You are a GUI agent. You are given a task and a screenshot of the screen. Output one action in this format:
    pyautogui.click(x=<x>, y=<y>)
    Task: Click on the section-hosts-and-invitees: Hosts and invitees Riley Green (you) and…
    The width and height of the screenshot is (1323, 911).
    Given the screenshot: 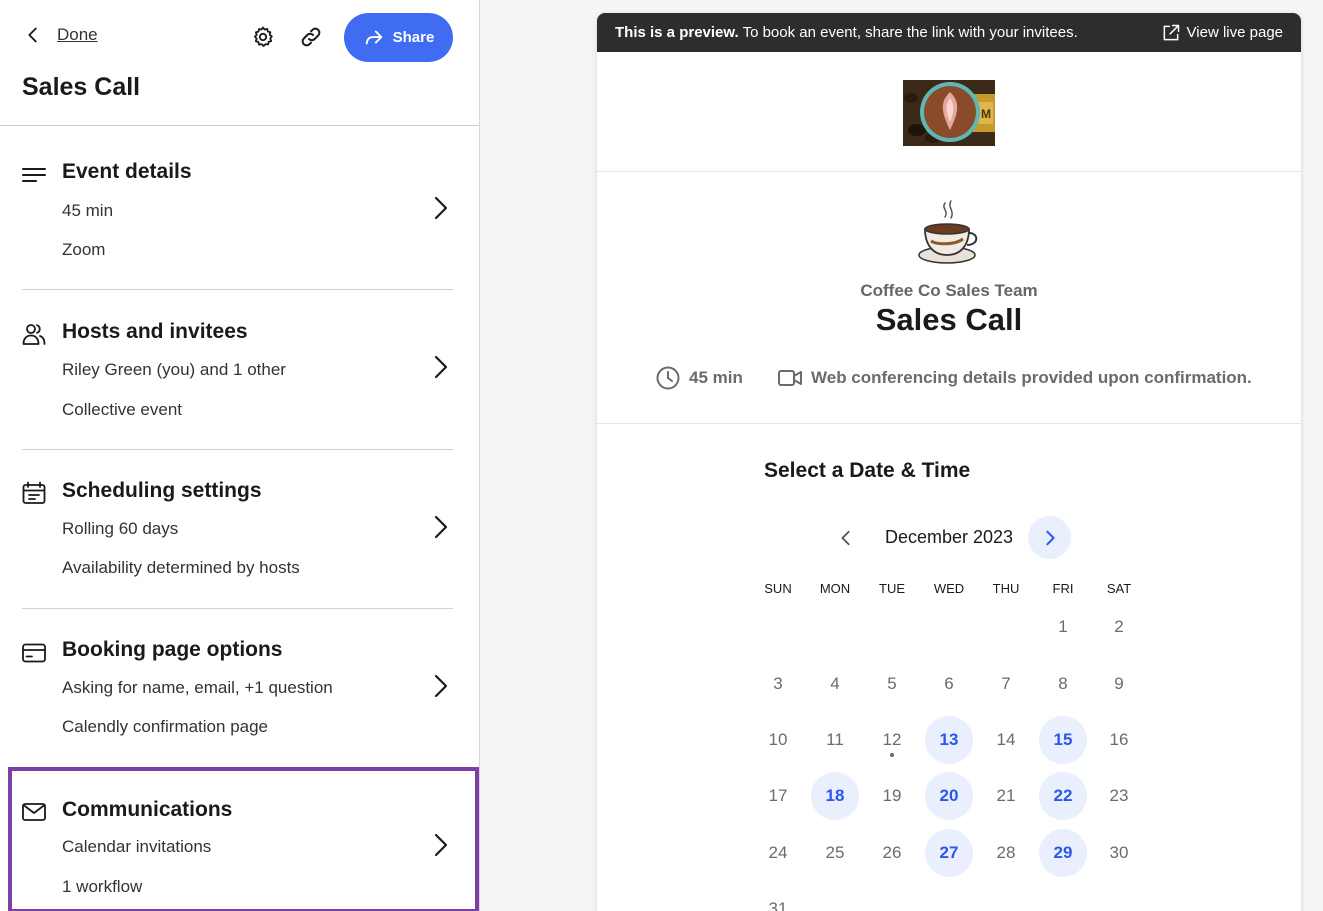 What is the action you would take?
    pyautogui.click(x=237, y=375)
    